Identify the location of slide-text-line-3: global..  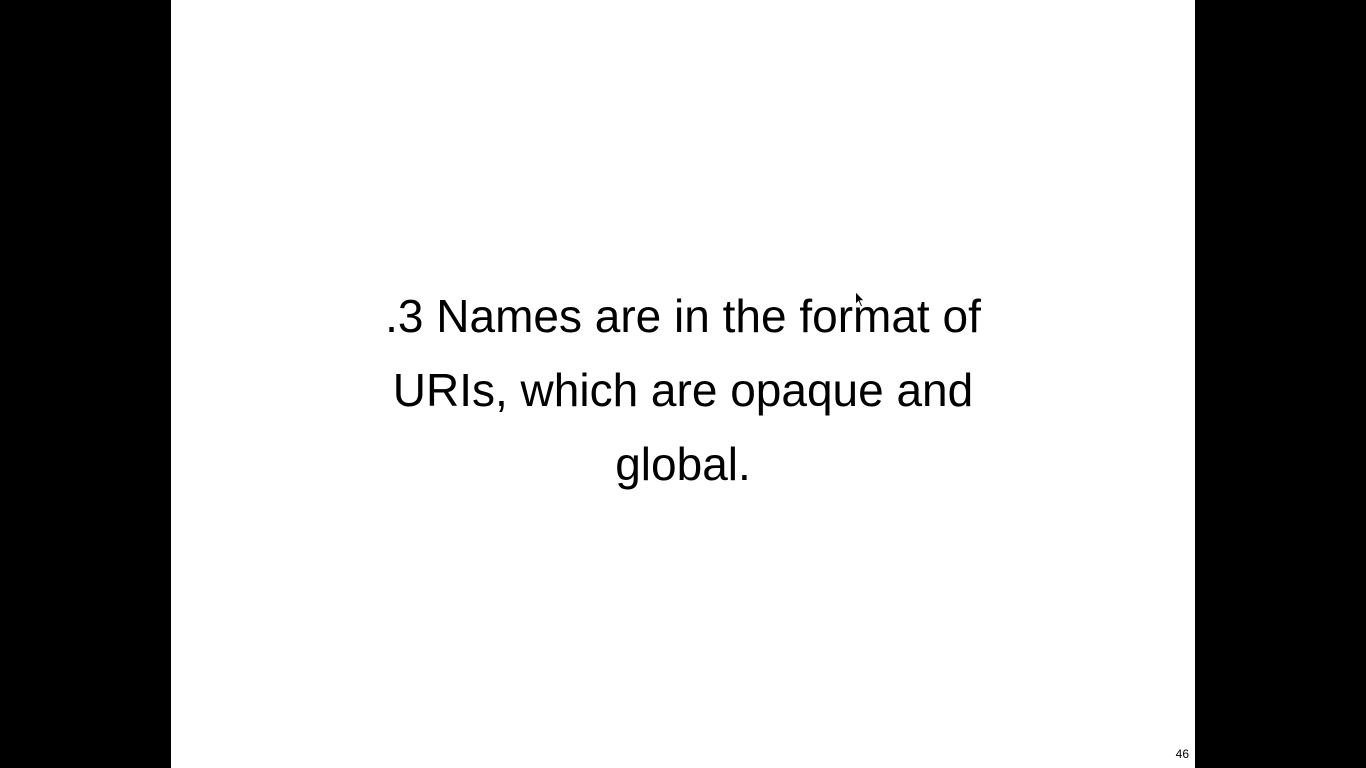
(683, 464).